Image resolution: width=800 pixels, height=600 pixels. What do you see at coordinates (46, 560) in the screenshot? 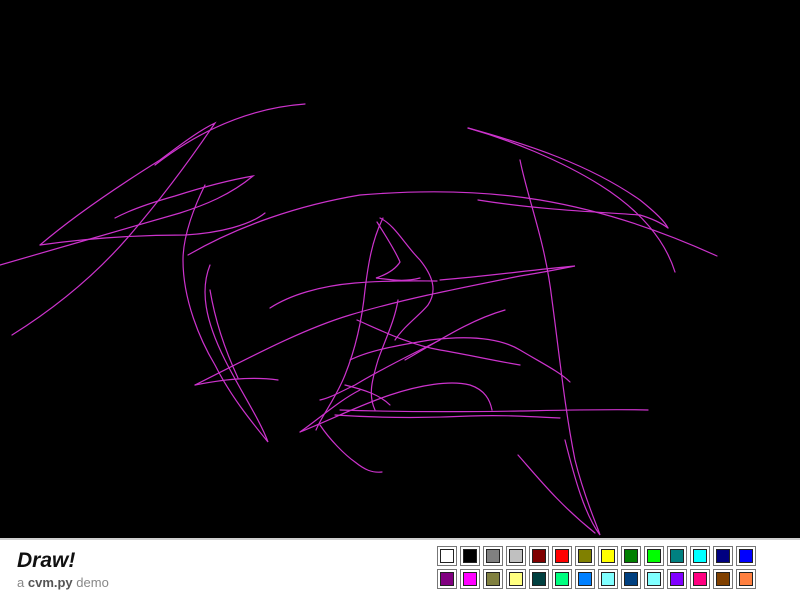
I see `app-title: Draw!` at bounding box center [46, 560].